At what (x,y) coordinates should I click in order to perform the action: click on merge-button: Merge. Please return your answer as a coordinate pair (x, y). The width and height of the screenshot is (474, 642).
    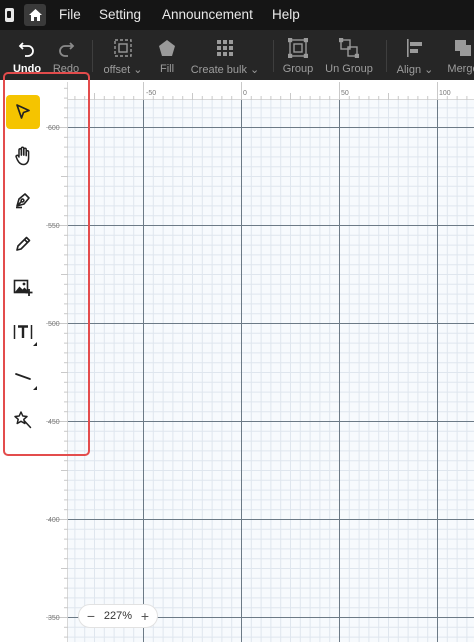
    Looking at the image, I should click on (458, 55).